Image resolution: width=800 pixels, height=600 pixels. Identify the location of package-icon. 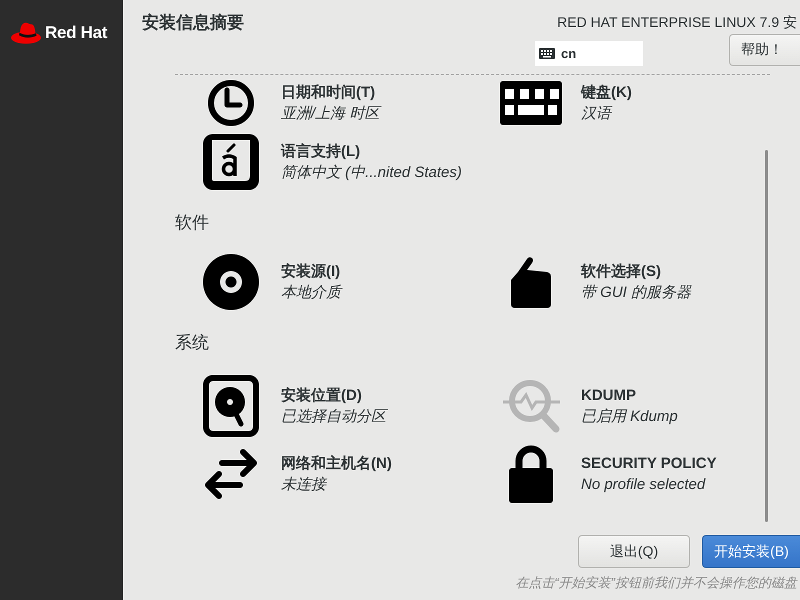
(531, 282).